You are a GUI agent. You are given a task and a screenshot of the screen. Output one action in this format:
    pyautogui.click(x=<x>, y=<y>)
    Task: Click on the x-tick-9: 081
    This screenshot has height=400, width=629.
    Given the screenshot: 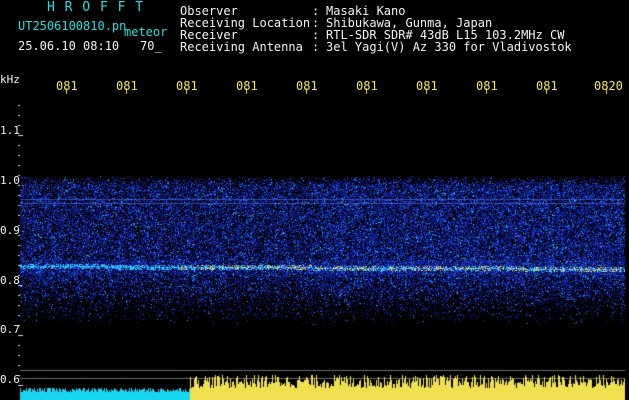 What is the action you would take?
    pyautogui.click(x=547, y=86)
    